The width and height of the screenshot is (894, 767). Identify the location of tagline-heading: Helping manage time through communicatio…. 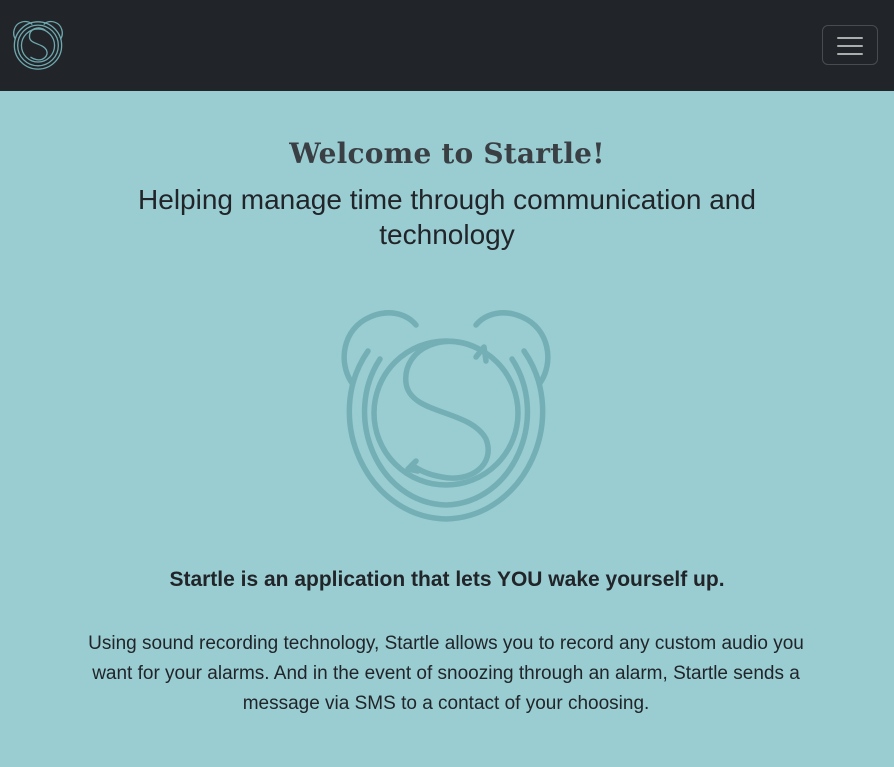
(447, 217).